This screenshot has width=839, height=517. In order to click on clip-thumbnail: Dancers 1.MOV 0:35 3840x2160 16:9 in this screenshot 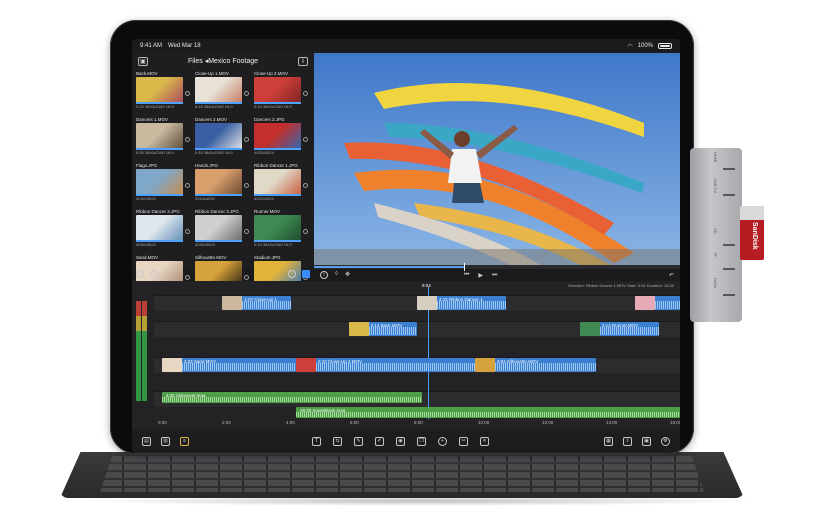, I will do `click(164, 138)`.